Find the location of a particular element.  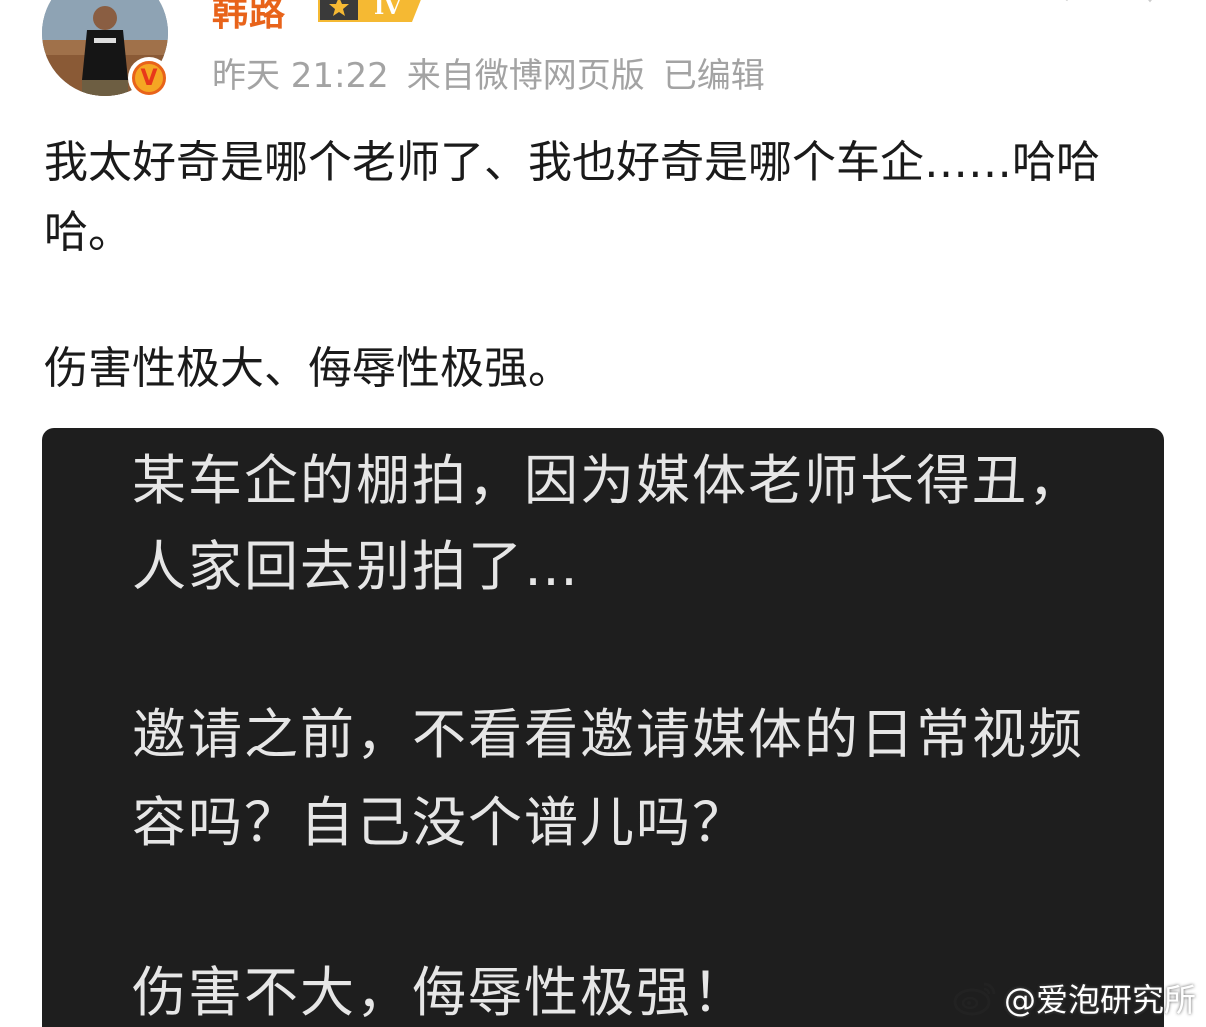

top-actions-icon is located at coordinates (1106, 5).